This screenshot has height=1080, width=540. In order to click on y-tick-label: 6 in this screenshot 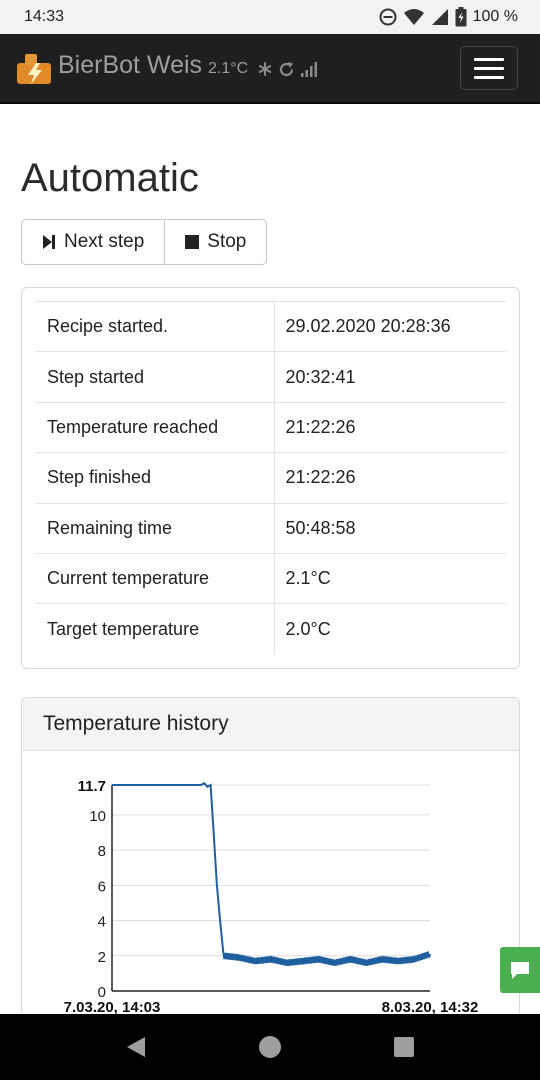, I will do `click(102, 886)`.